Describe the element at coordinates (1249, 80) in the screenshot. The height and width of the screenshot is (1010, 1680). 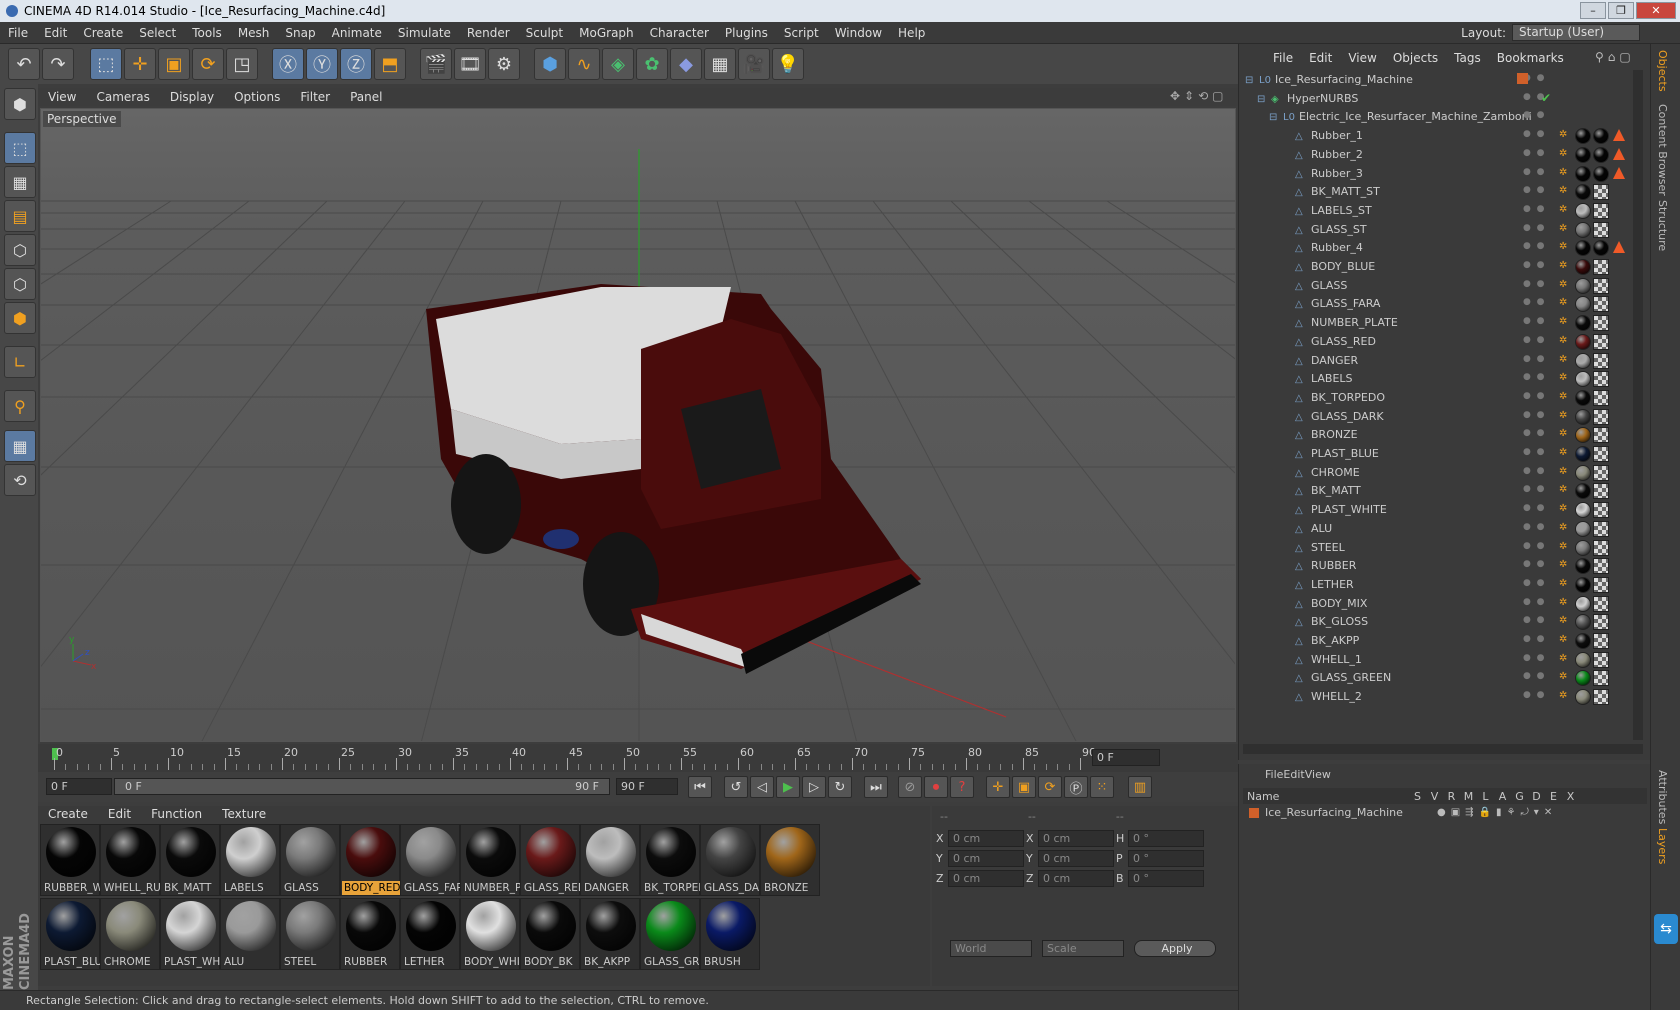
I see `expand-icon: ⊟` at that location.